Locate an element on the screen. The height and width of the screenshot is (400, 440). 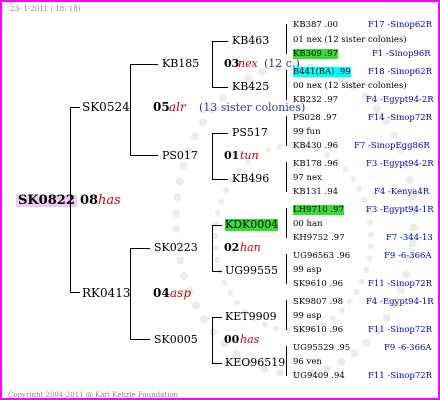
g5-7-c: SK9610 .96 is located at coordinates (318, 330).